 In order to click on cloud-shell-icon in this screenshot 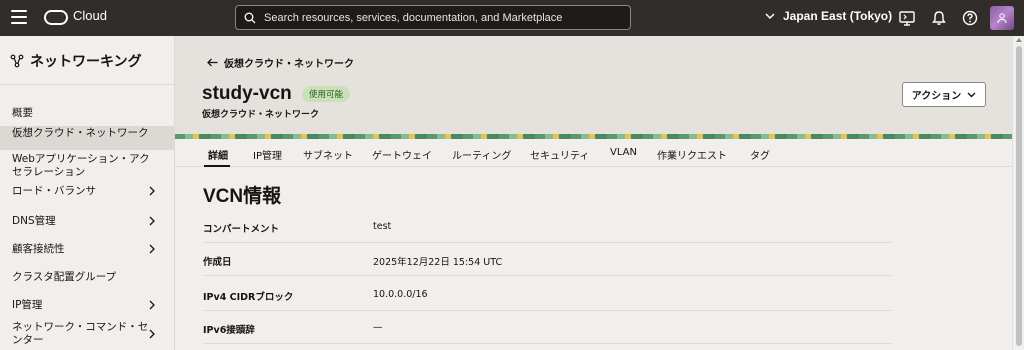, I will do `click(907, 18)`.